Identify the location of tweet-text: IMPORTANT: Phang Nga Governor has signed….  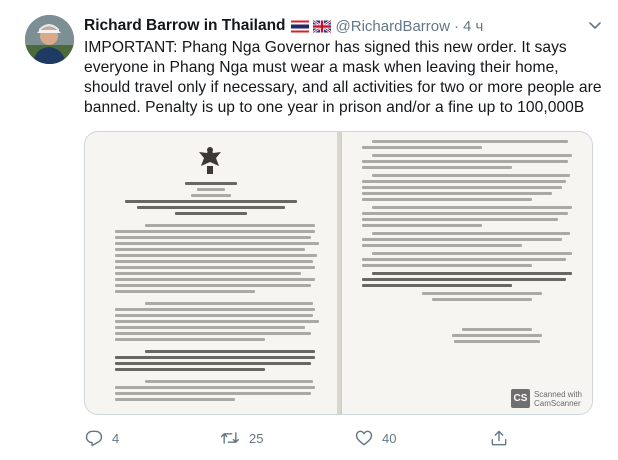
(343, 77).